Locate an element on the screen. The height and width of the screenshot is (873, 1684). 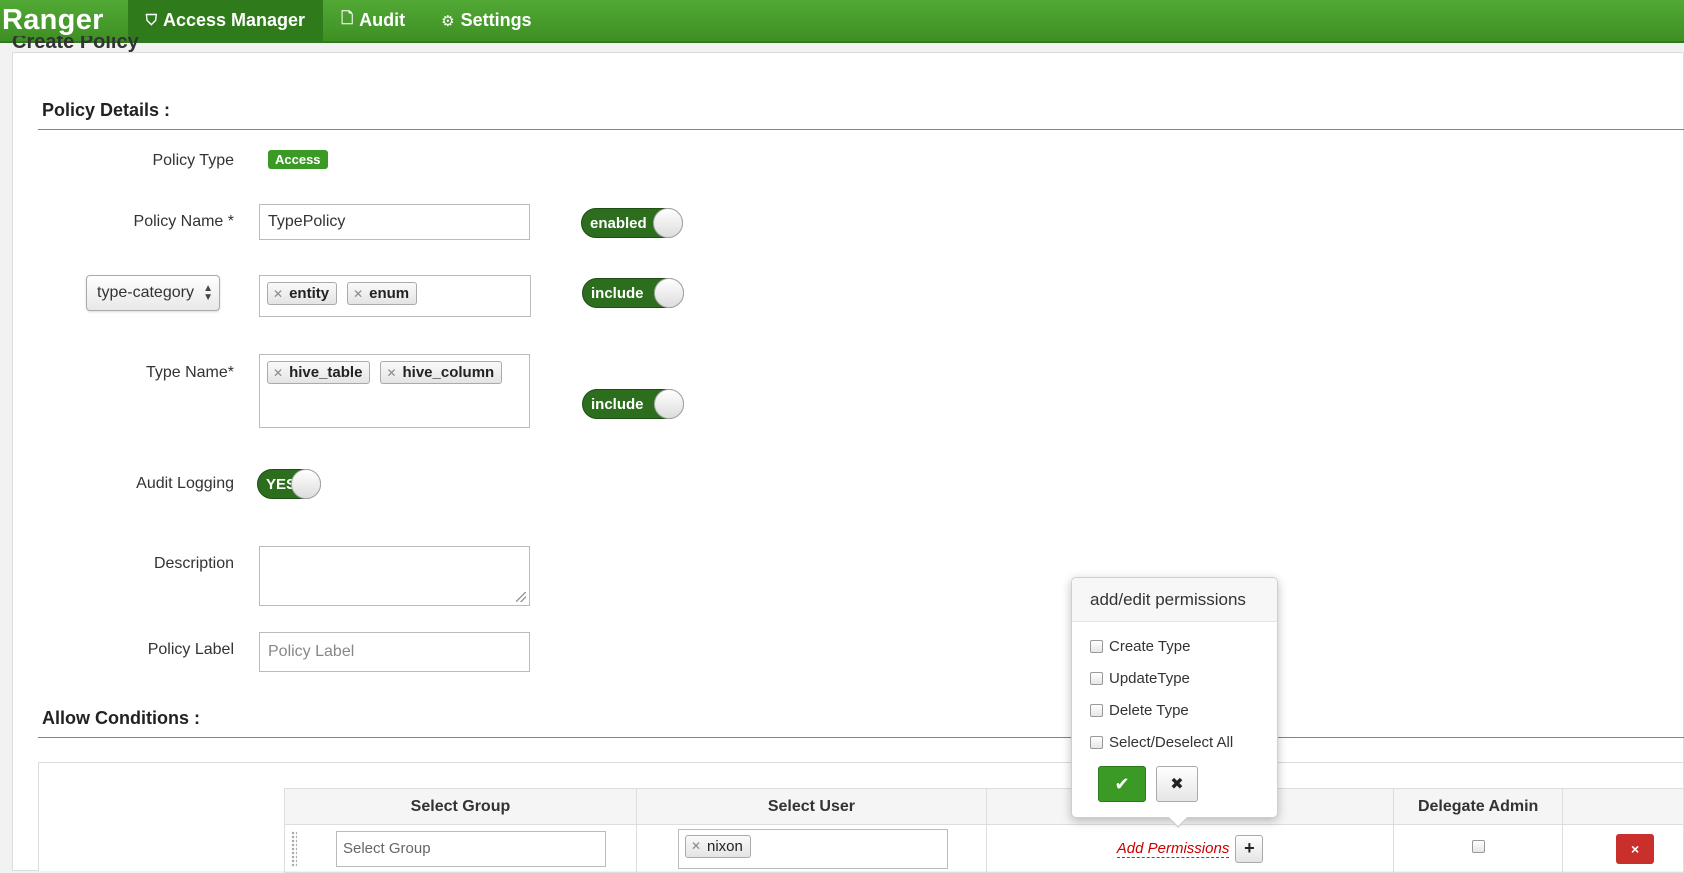
file-icon: 🗋 is located at coordinates (347, 18).